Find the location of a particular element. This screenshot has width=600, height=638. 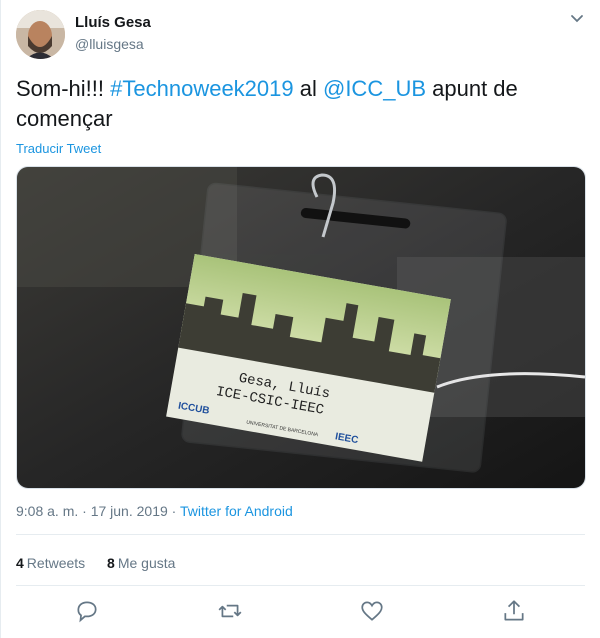

retweet-icon is located at coordinates (230, 611).